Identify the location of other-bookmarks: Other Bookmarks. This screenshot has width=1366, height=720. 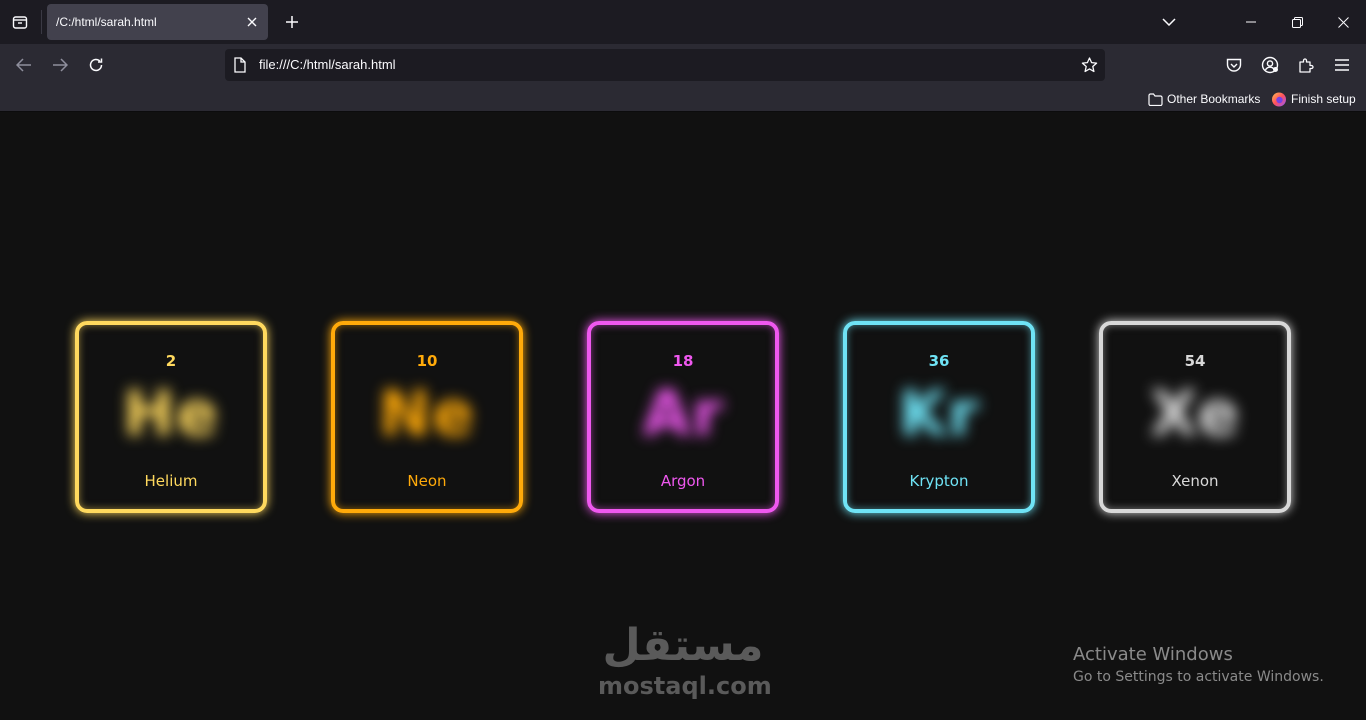
(1204, 99).